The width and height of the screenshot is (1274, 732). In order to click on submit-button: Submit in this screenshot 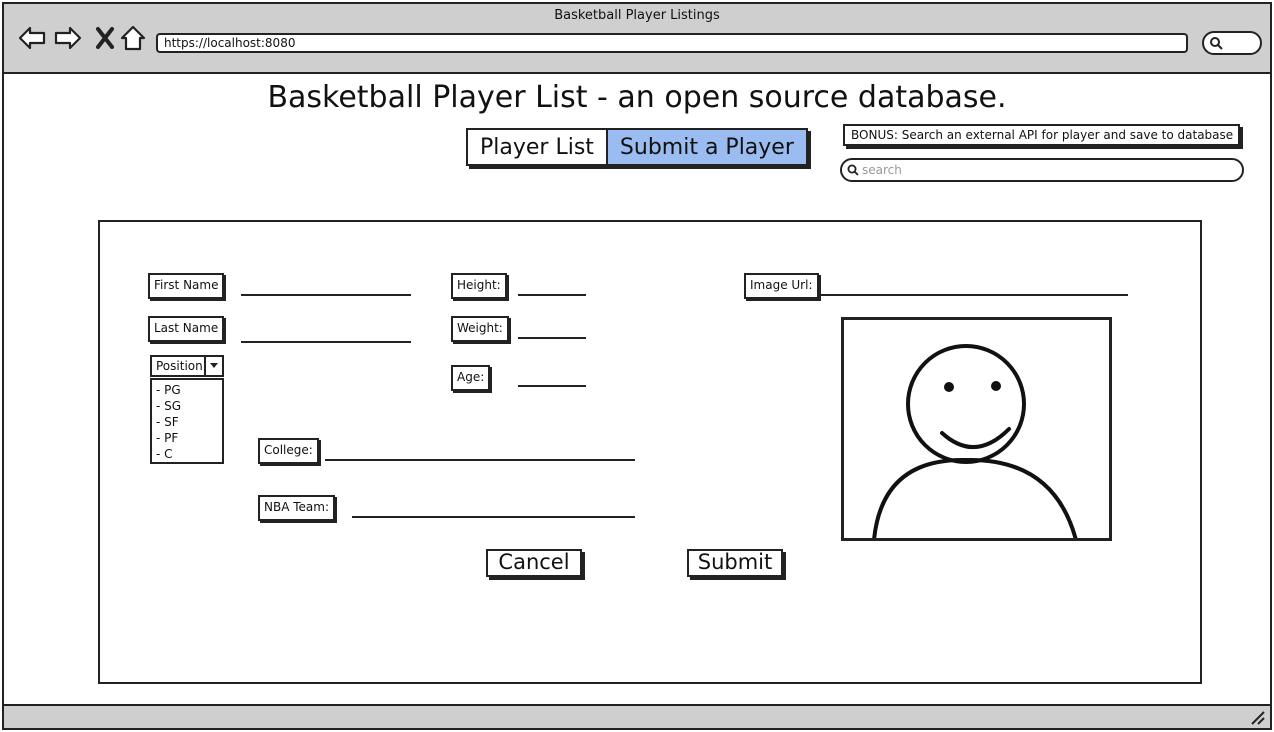, I will do `click(735, 563)`.